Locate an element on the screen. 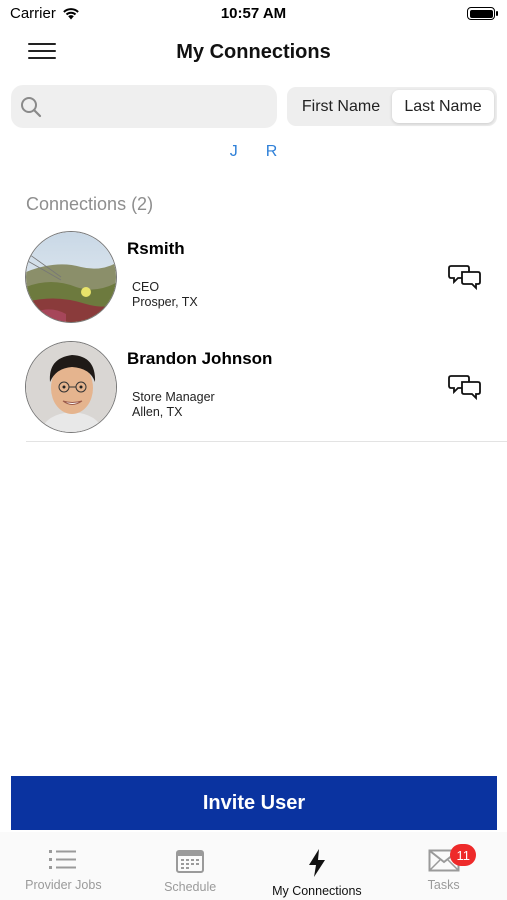  notification-badge: 11 is located at coordinates (463, 855).